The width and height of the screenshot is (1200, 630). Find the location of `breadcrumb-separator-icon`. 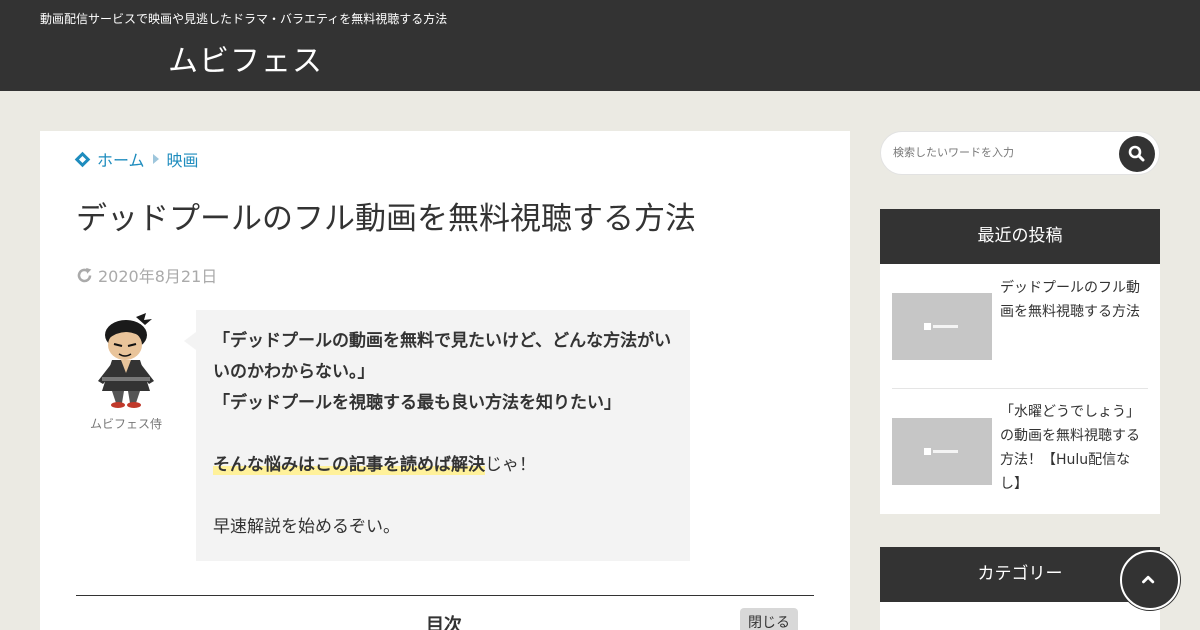

breadcrumb-separator-icon is located at coordinates (155, 159).